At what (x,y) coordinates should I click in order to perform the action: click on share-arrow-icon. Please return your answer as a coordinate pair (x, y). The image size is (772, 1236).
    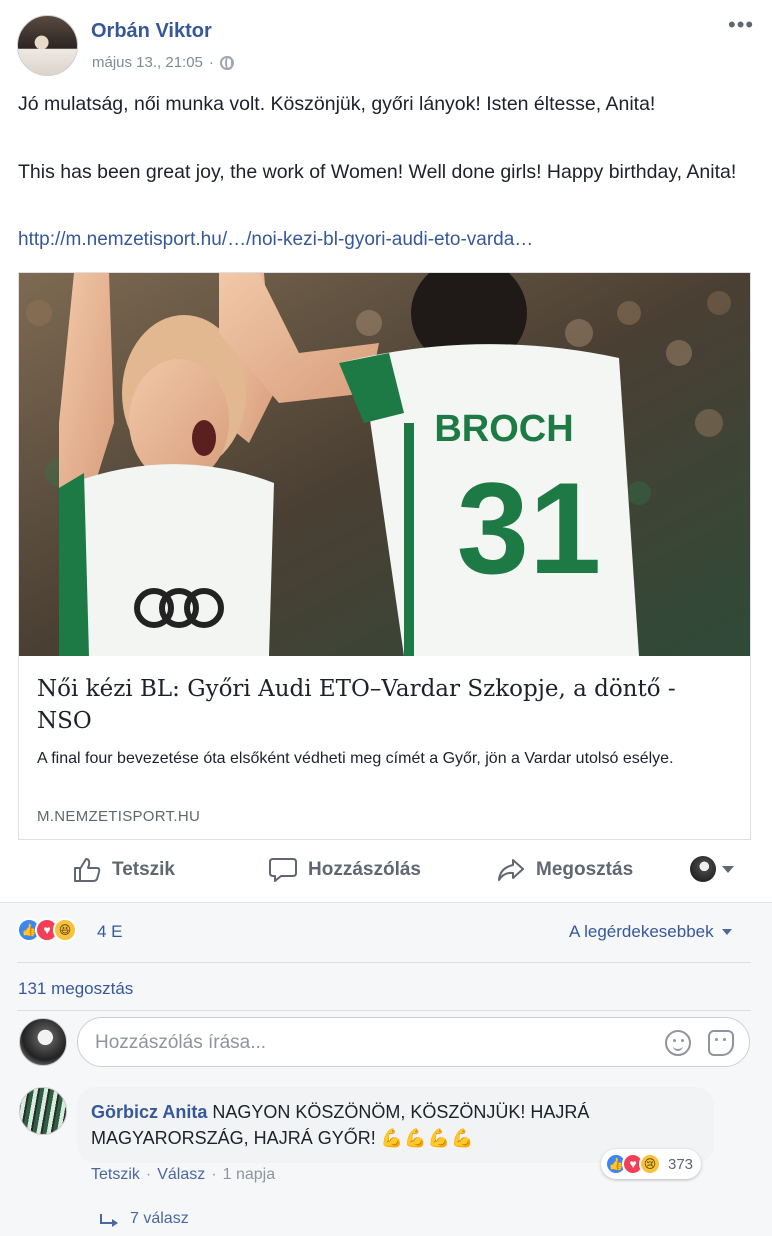
    Looking at the image, I should click on (511, 870).